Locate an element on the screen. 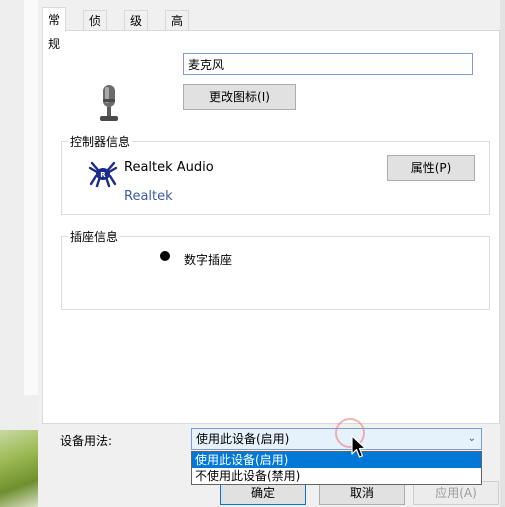 This screenshot has width=505, height=507. realtek-crab-icon: R is located at coordinates (103, 174).